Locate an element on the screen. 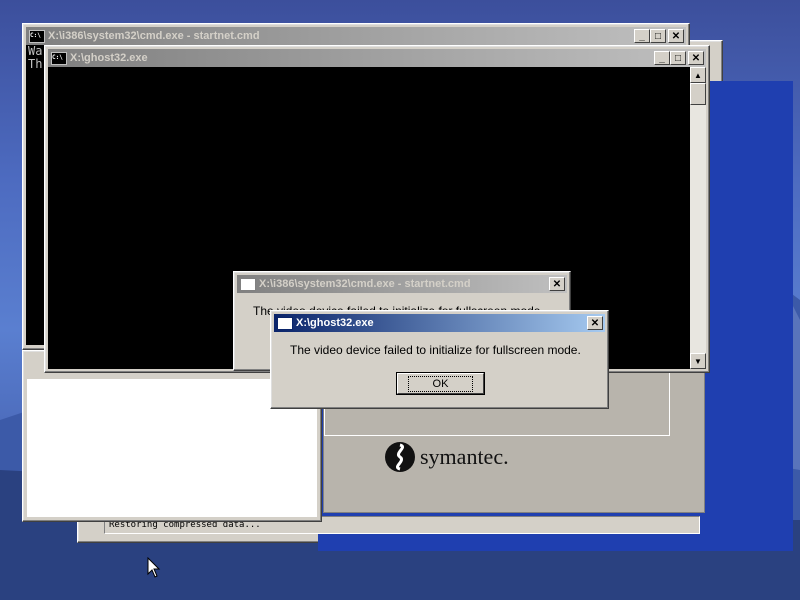 This screenshot has width=800, height=600. ghost-console-title: X:\ghost32.exe is located at coordinates (109, 58).